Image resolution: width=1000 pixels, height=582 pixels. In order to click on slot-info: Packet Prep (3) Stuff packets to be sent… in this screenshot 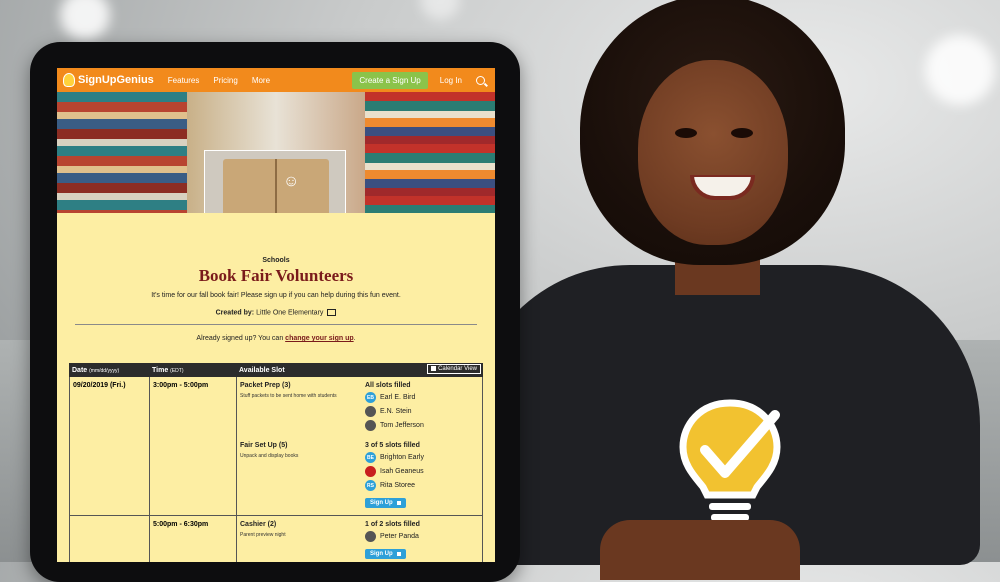, I will do `click(302, 406)`.